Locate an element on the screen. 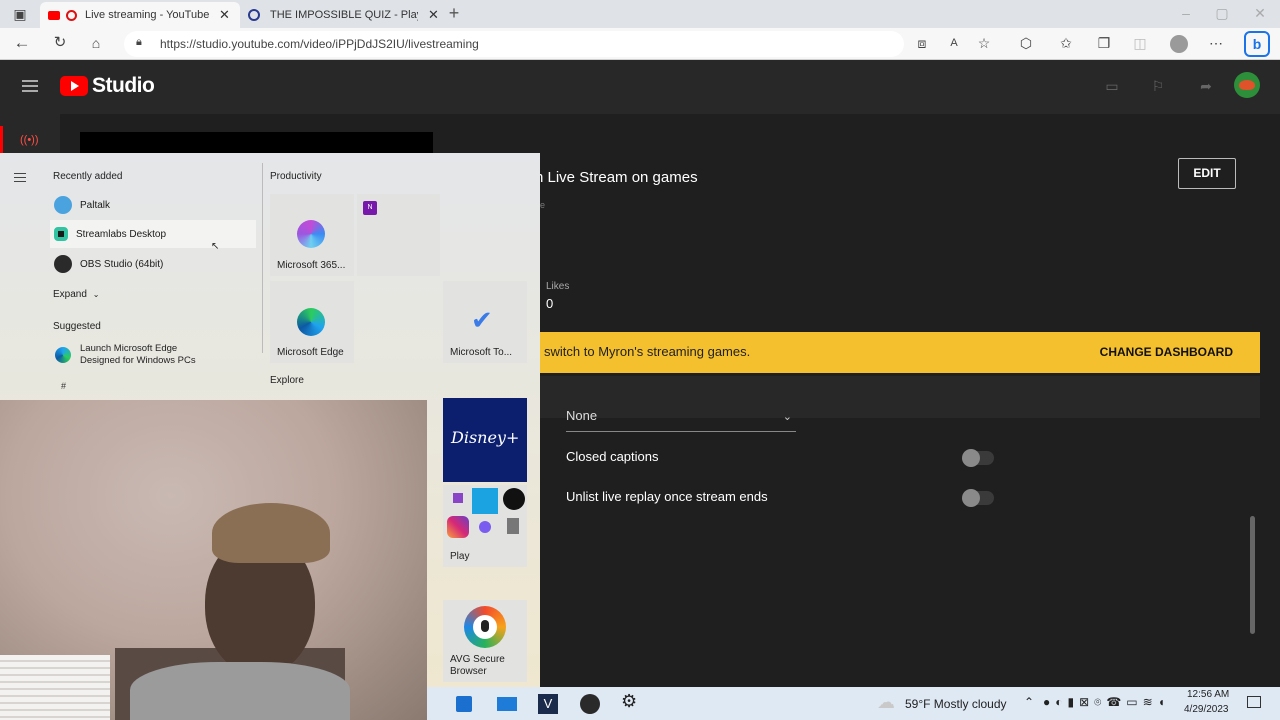 The height and width of the screenshot is (720, 1280). tile-disney-plus: Disney+ is located at coordinates (485, 440).